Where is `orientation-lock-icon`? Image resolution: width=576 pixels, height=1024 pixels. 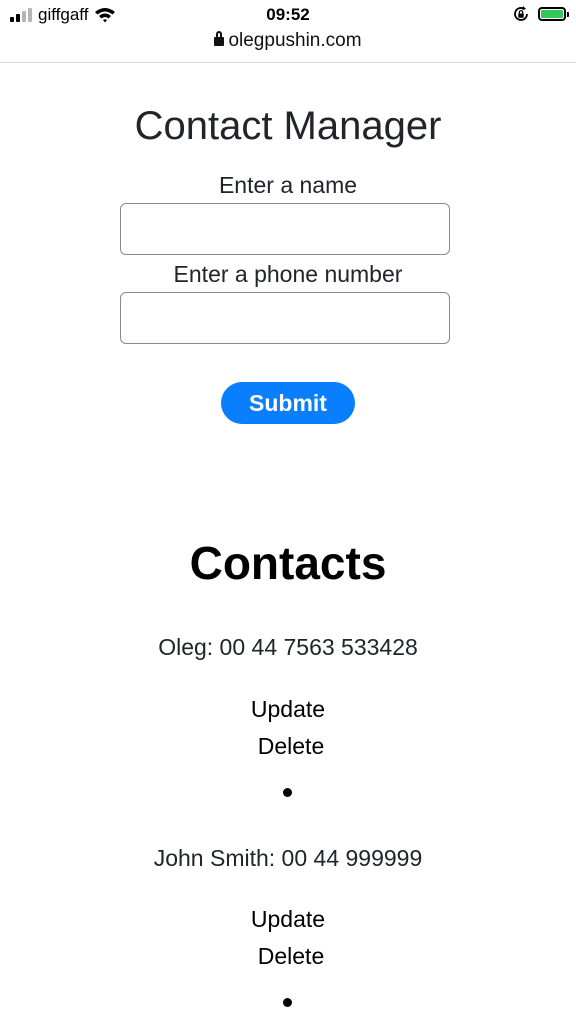
orientation-lock-icon is located at coordinates (521, 13).